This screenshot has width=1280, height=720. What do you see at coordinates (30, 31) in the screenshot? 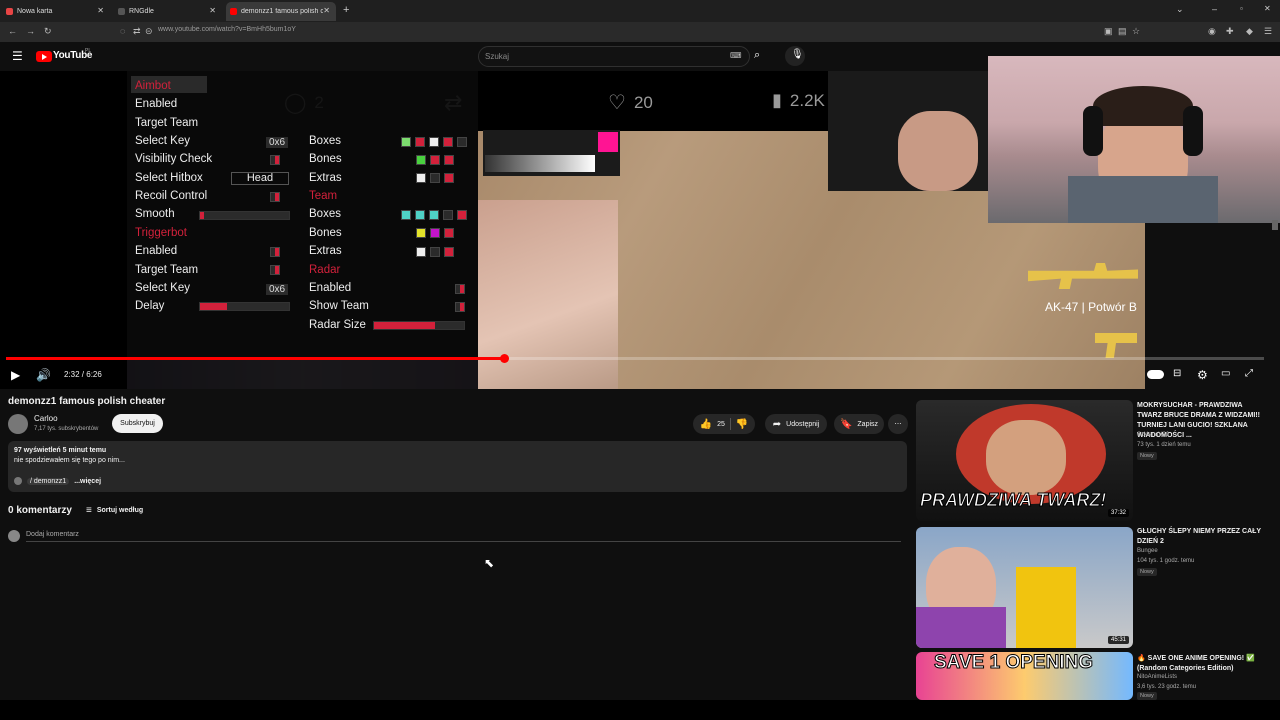
I see `forward-icon: →` at bounding box center [30, 31].